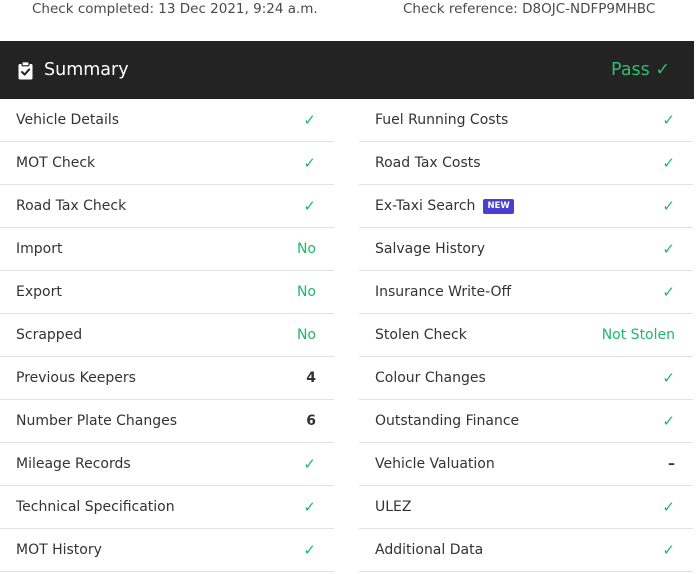 The image size is (696, 574). What do you see at coordinates (526, 292) in the screenshot?
I see `summary-row-insurance-write-off: Insurance Write-Off ✓` at bounding box center [526, 292].